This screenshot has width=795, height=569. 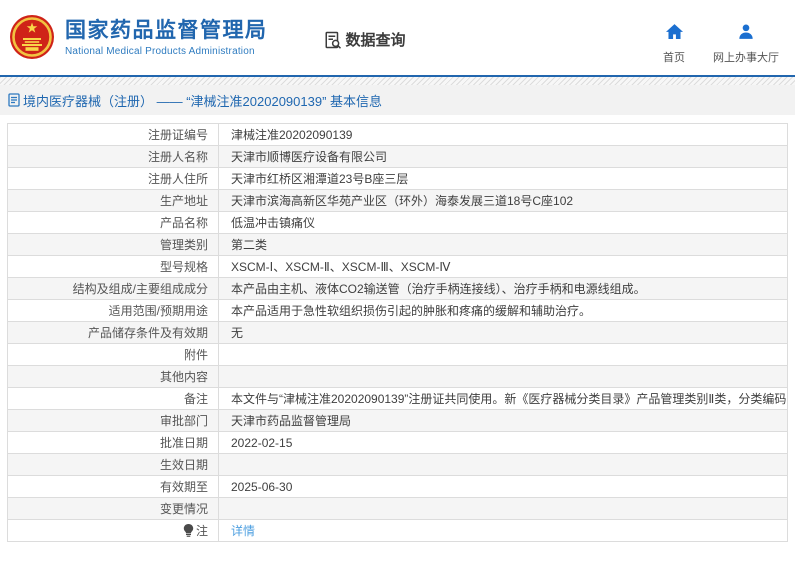 I want to click on table-row: 有效期至 2025-06-30, so click(x=397, y=486).